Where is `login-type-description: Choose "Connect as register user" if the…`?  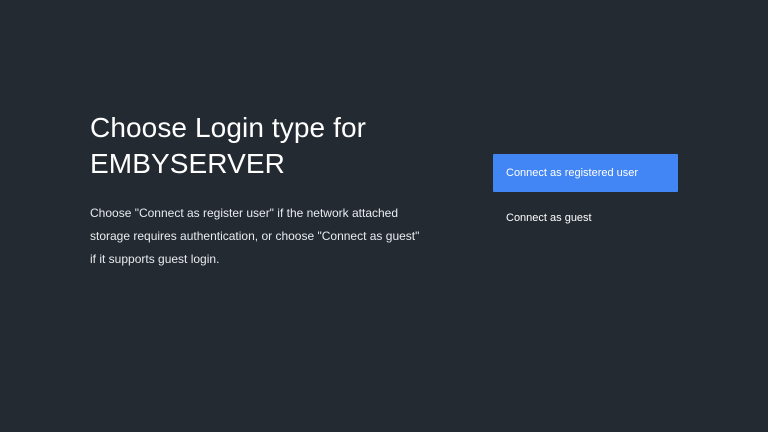 login-type-description: Choose "Connect as register user" if the… is located at coordinates (255, 236).